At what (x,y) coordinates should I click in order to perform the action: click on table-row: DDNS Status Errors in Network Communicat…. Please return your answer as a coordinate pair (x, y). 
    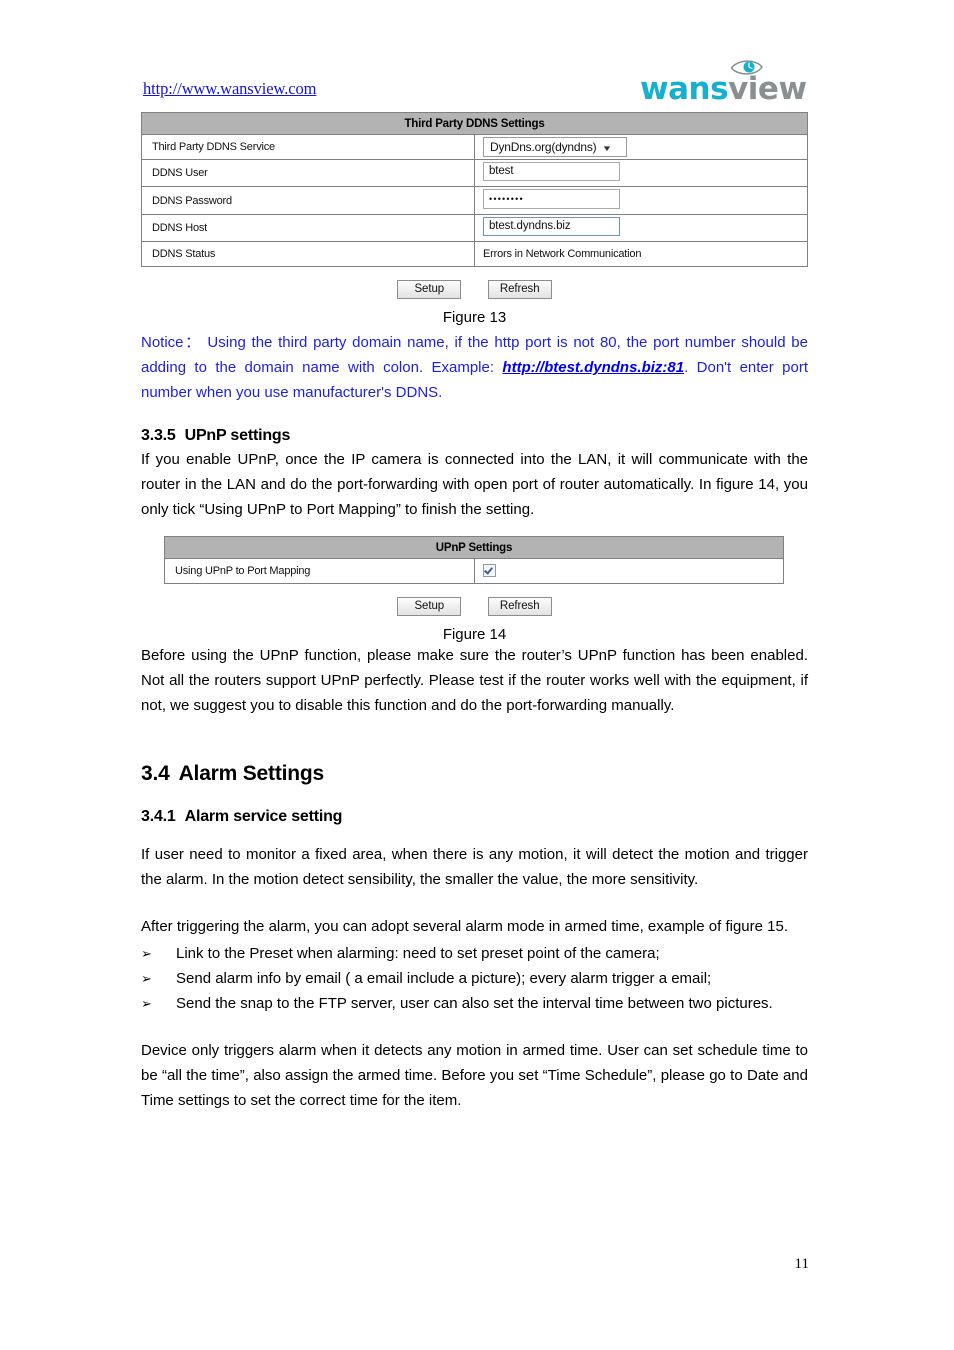
    Looking at the image, I should click on (474, 254).